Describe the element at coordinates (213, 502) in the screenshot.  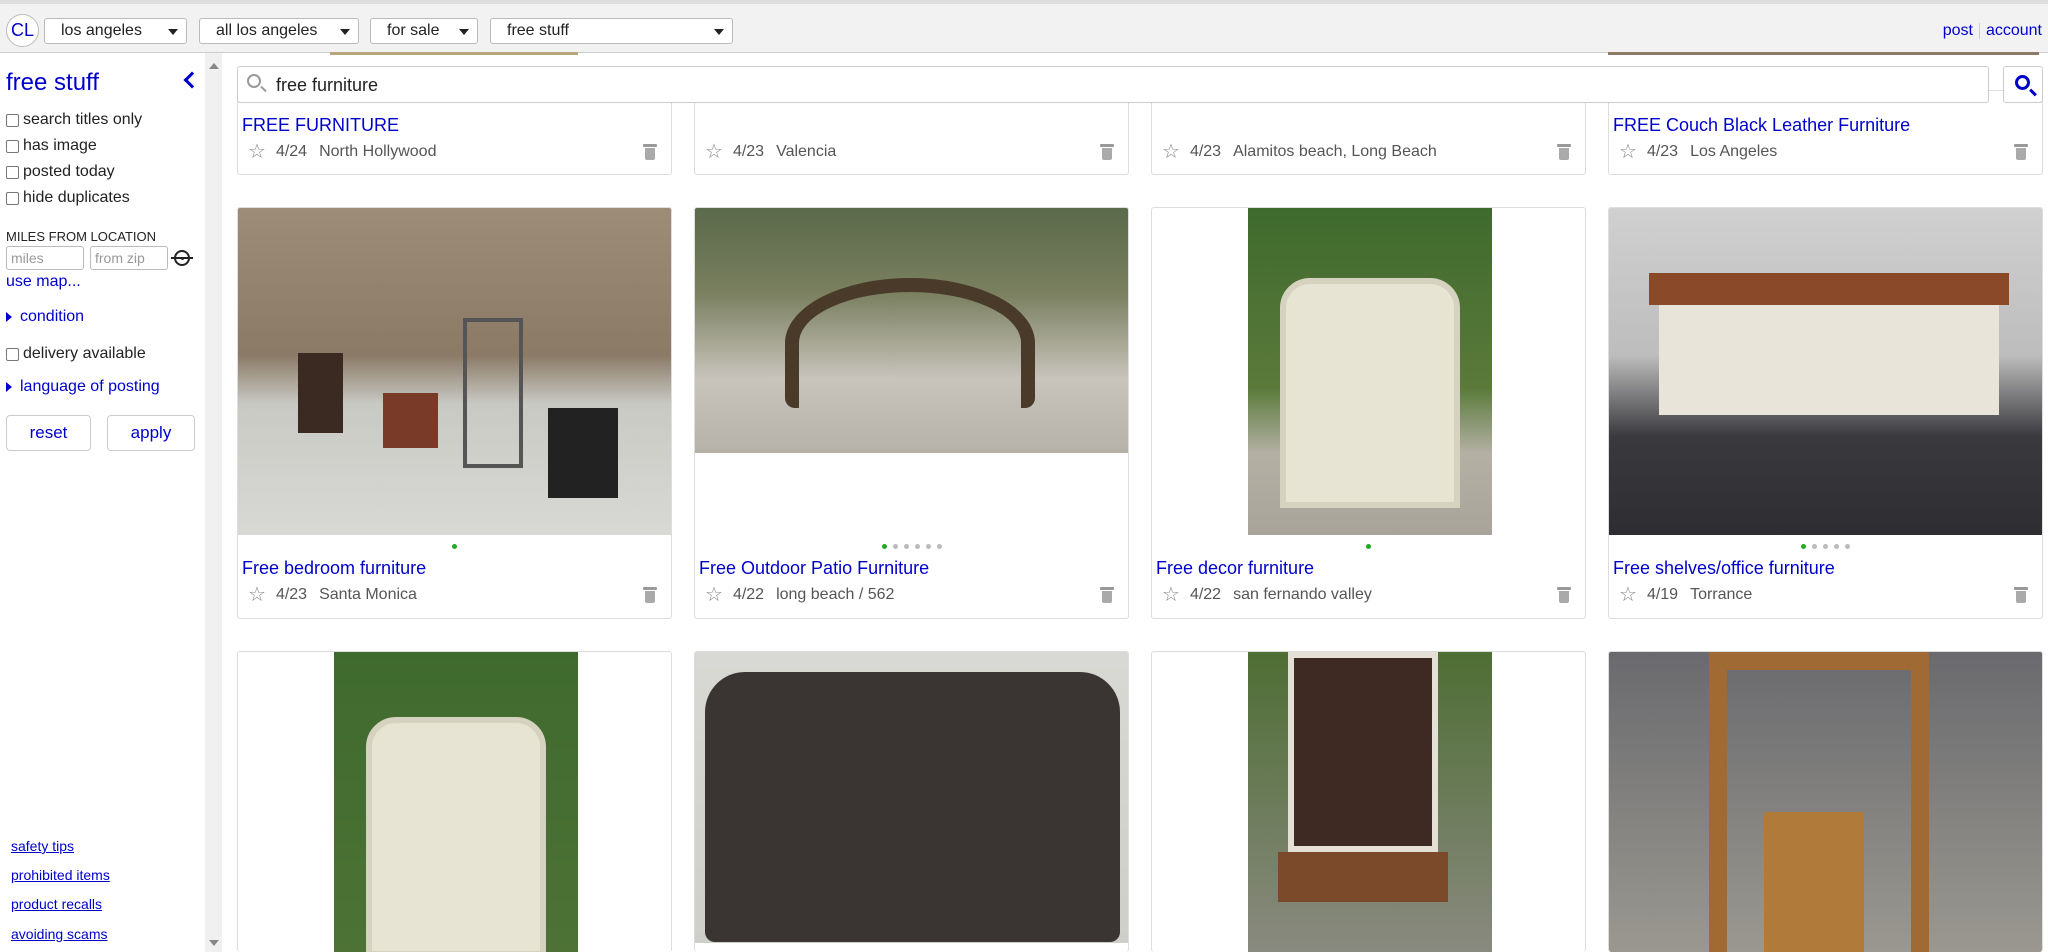
I see `sidebar-scrollbar` at that location.